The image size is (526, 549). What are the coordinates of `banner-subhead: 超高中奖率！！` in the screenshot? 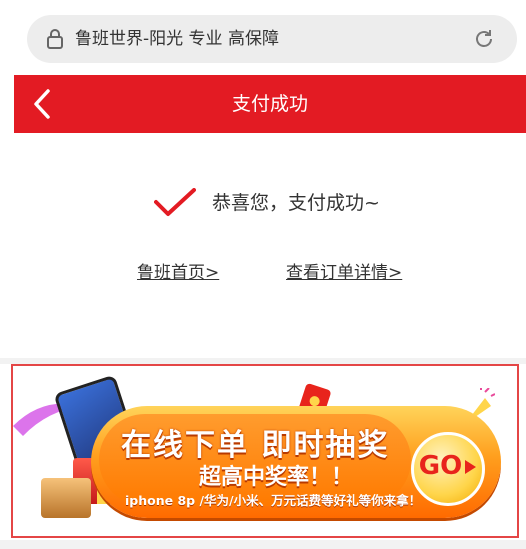 It's located at (276, 477).